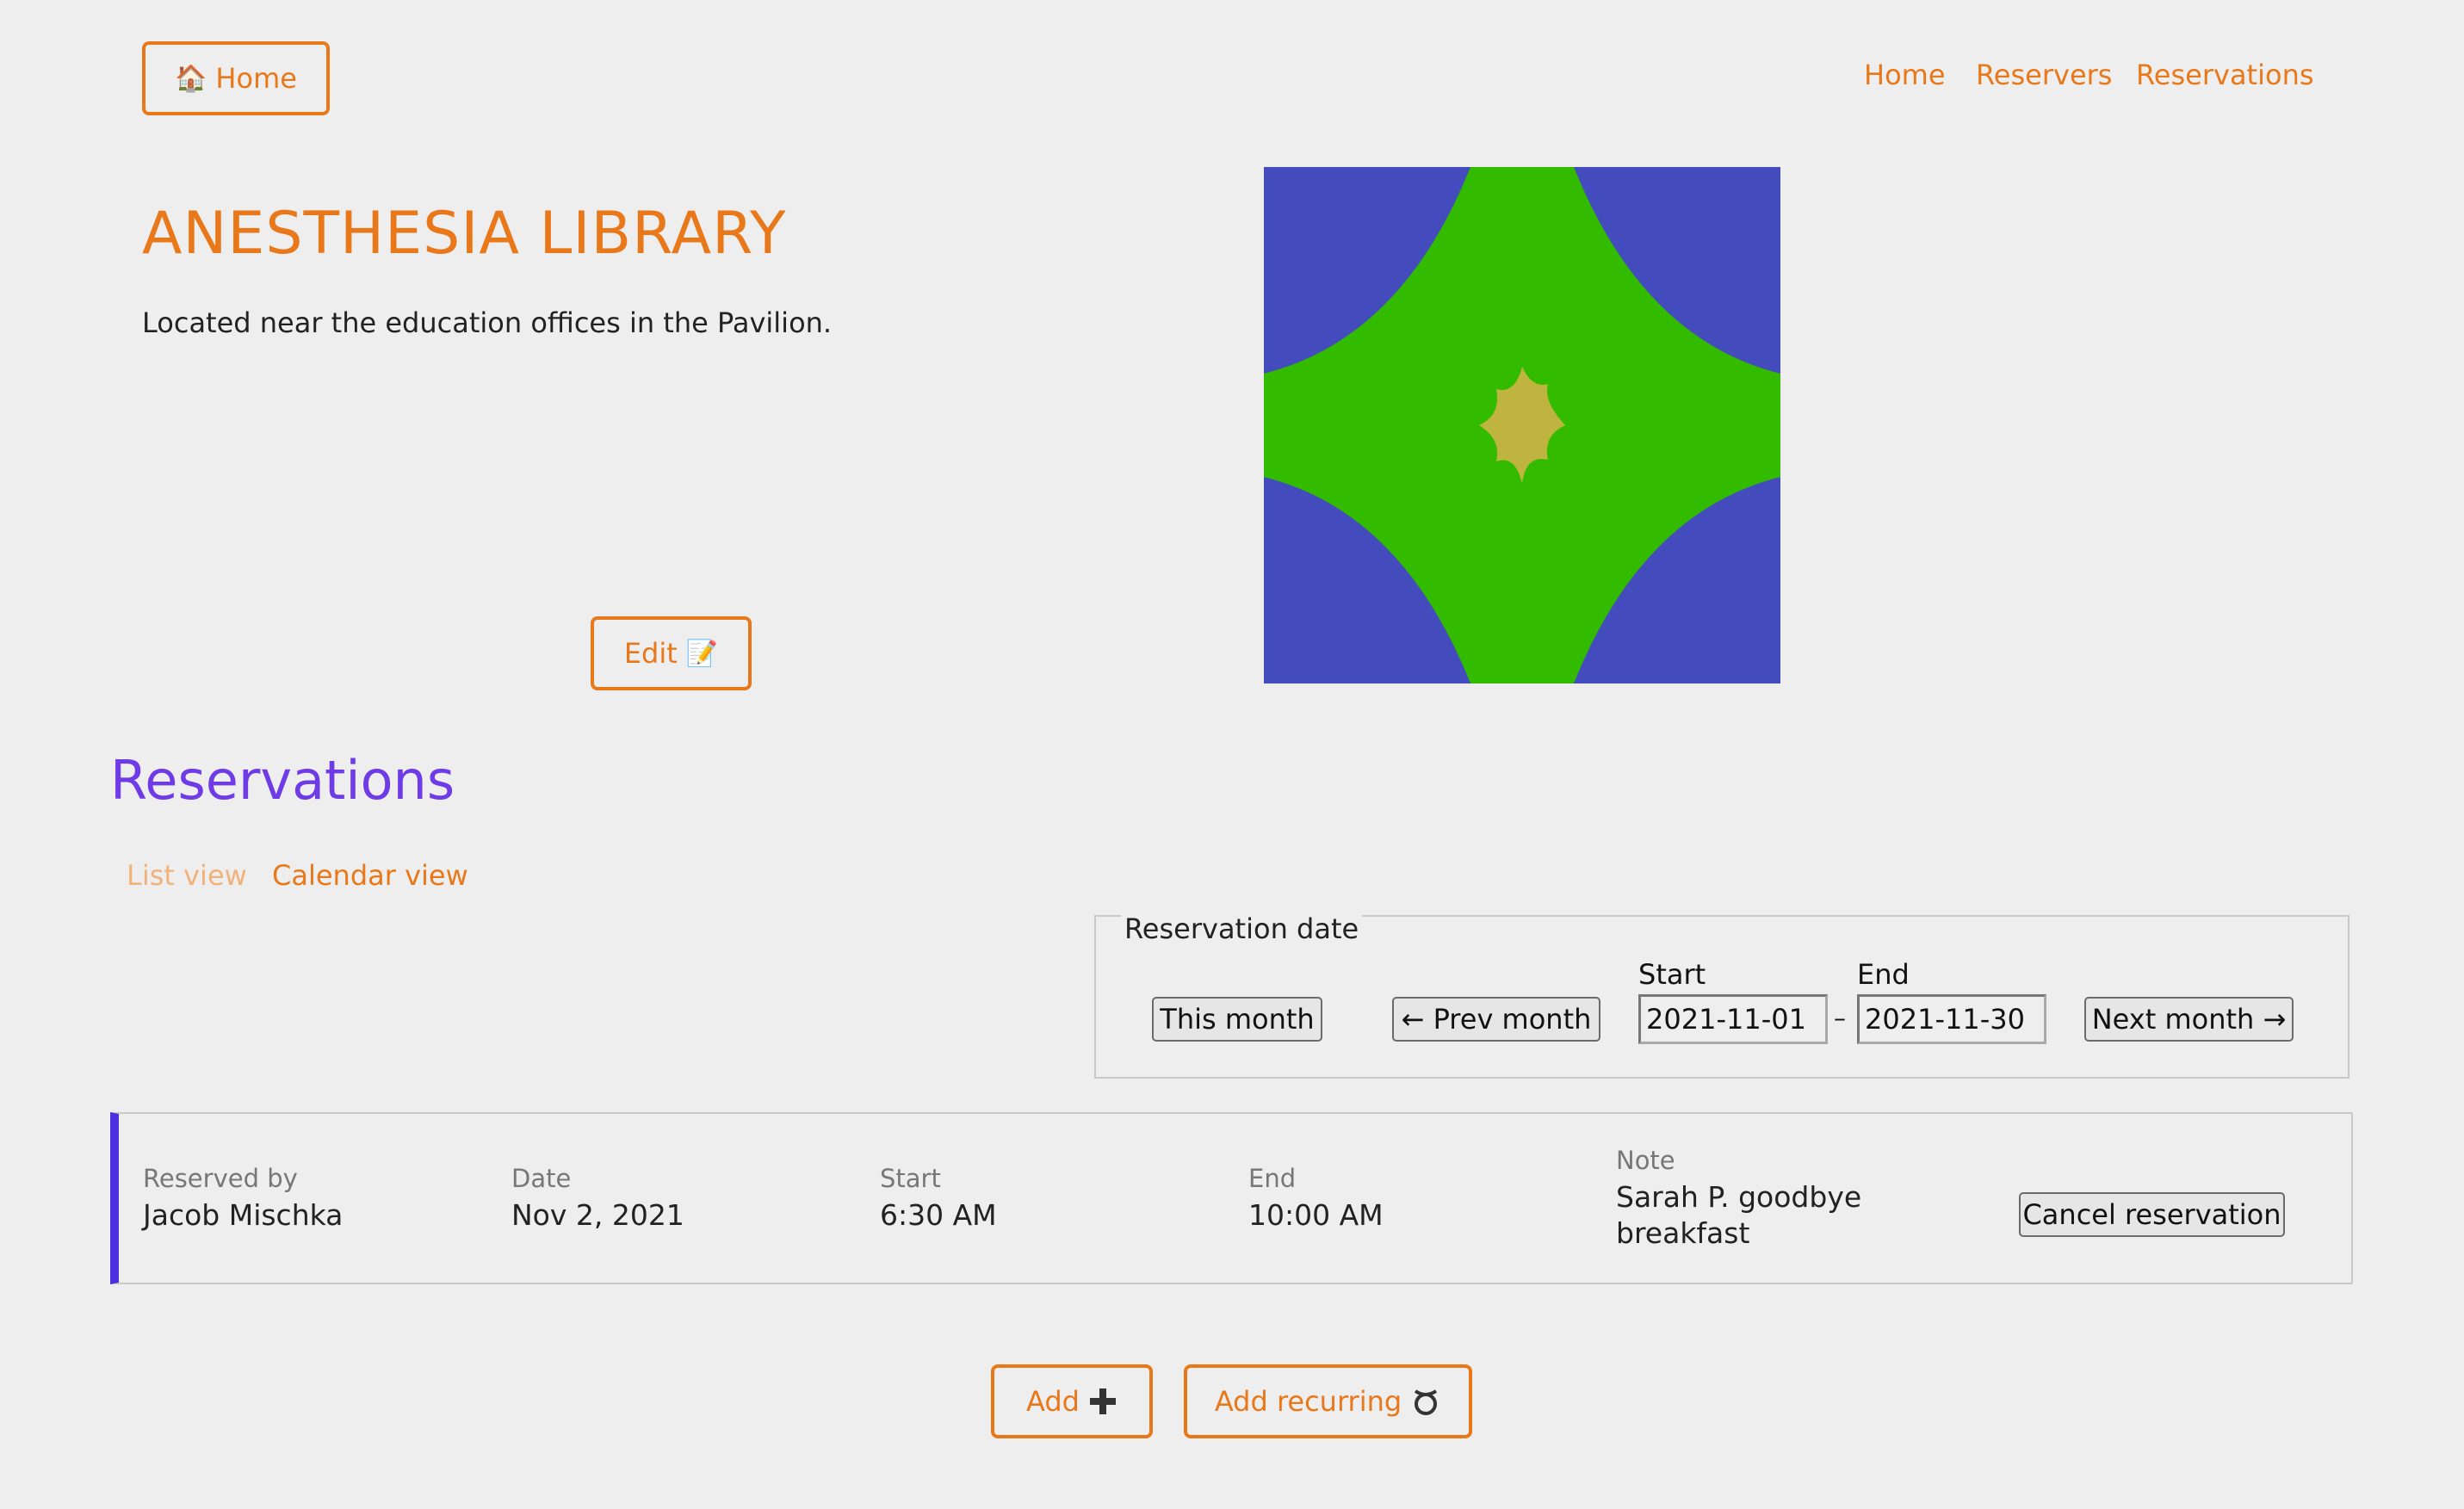 The height and width of the screenshot is (1509, 2464). Describe the element at coordinates (2044, 75) in the screenshot. I see `nav-reservers-link: Reservers` at that location.